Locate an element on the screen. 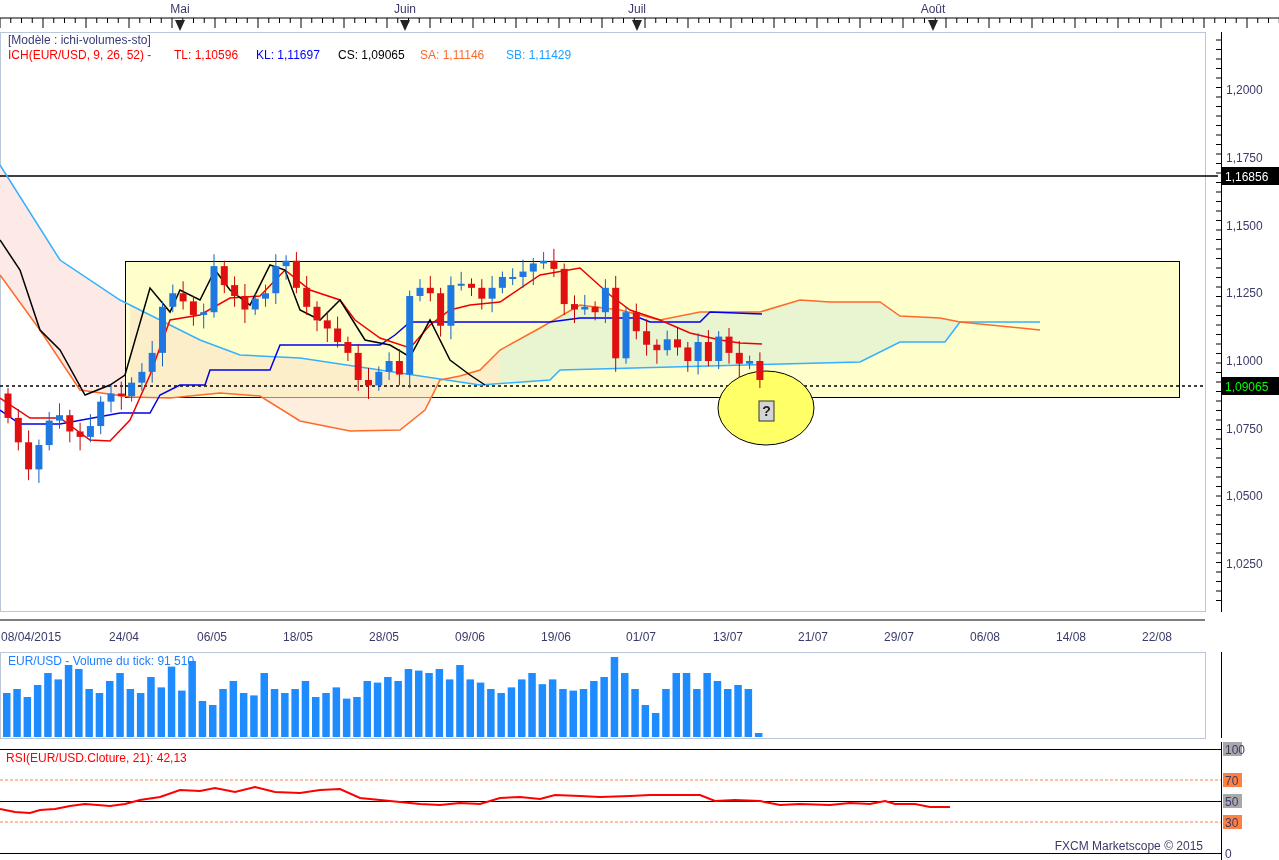 The height and width of the screenshot is (860, 1279). date-label: 28/05 is located at coordinates (384, 637).